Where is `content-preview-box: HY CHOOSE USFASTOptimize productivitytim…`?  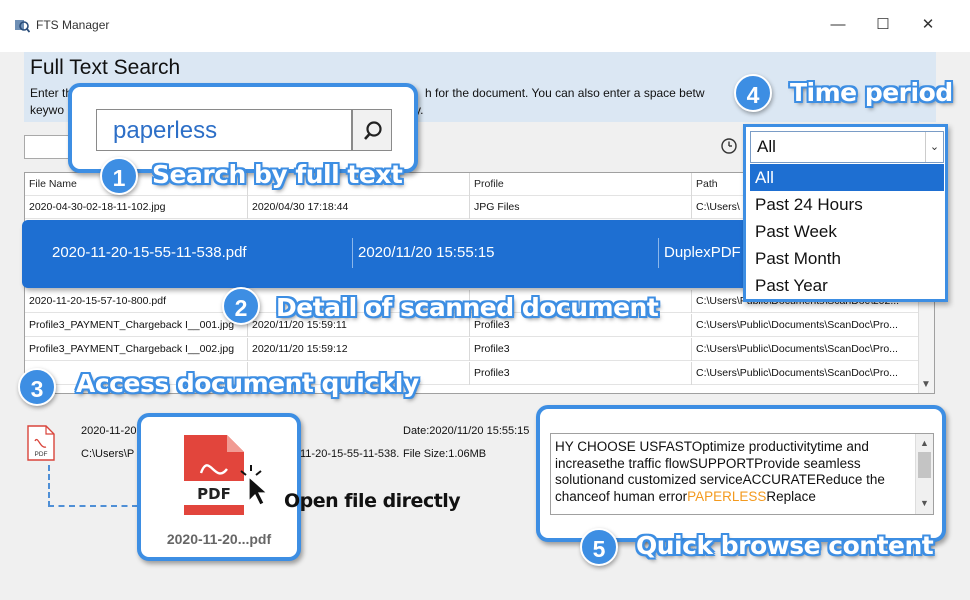
content-preview-box: HY CHOOSE USFASTOptimize productivitytim… is located at coordinates (742, 474).